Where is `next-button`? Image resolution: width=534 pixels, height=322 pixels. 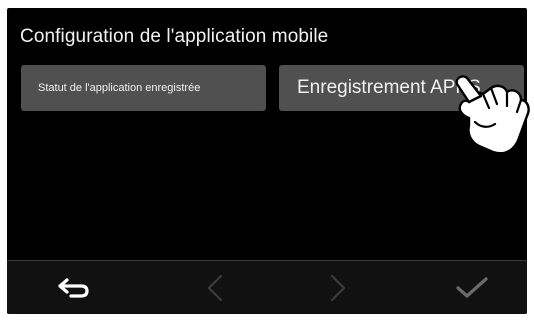
next-button is located at coordinates (338, 287).